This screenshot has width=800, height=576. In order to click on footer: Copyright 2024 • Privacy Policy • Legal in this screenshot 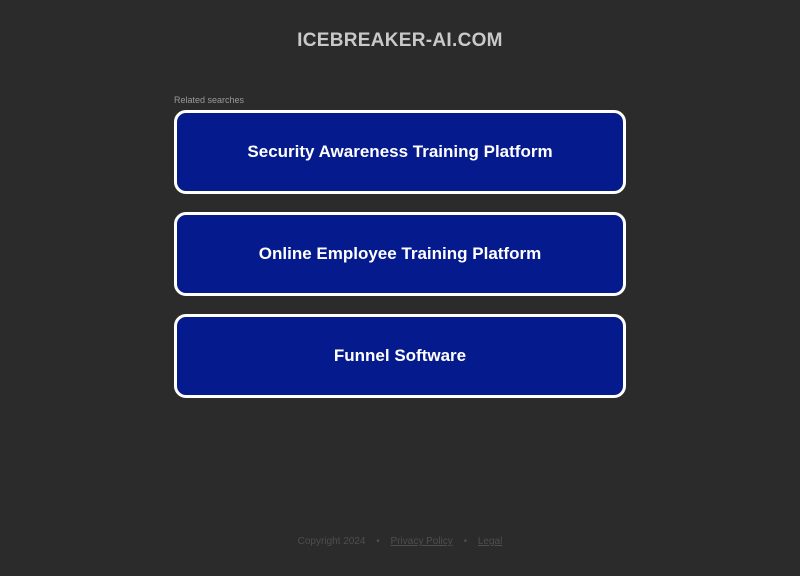, I will do `click(400, 541)`.